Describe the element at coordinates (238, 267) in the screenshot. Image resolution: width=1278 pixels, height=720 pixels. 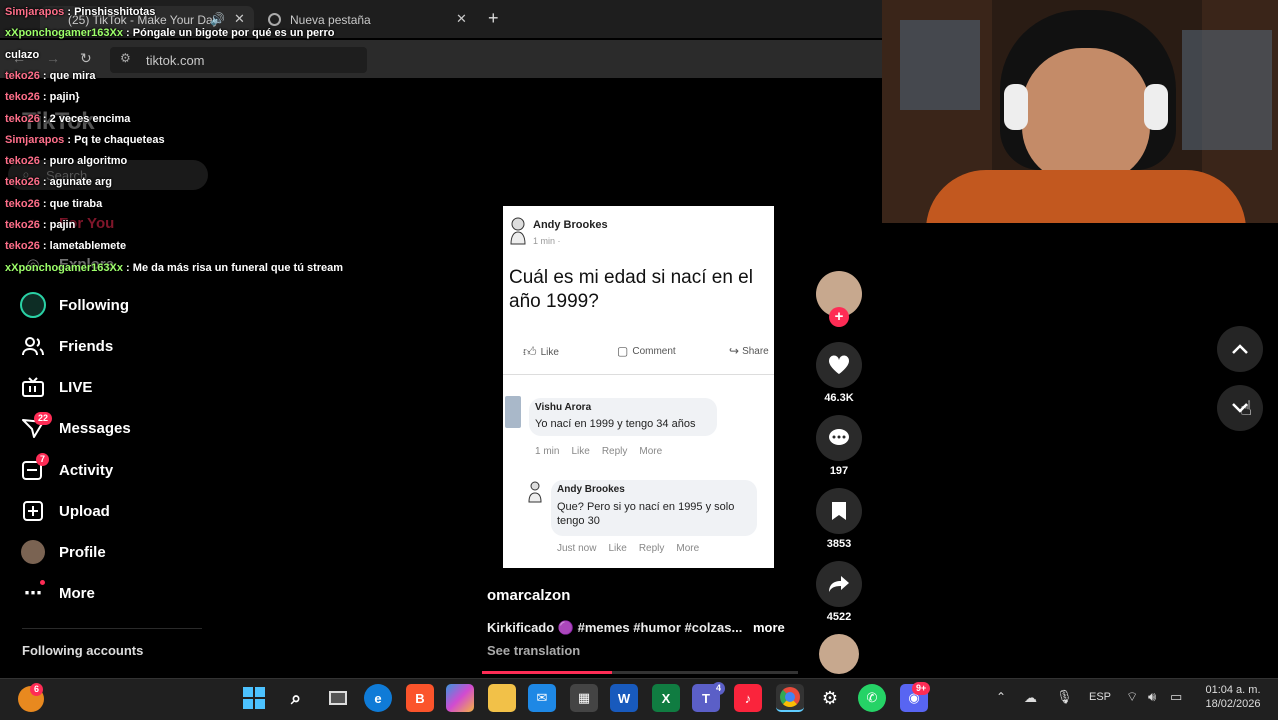
I see `chat-text: Me da más risa un funeral que tú stream` at that location.